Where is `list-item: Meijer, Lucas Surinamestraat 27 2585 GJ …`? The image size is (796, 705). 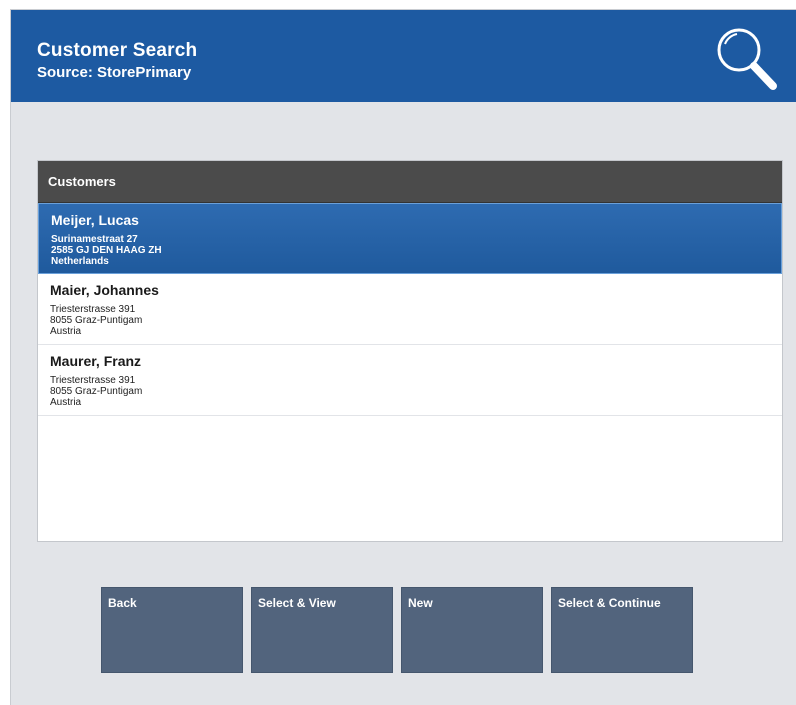 list-item: Meijer, Lucas Surinamestraat 27 2585 GJ … is located at coordinates (410, 238).